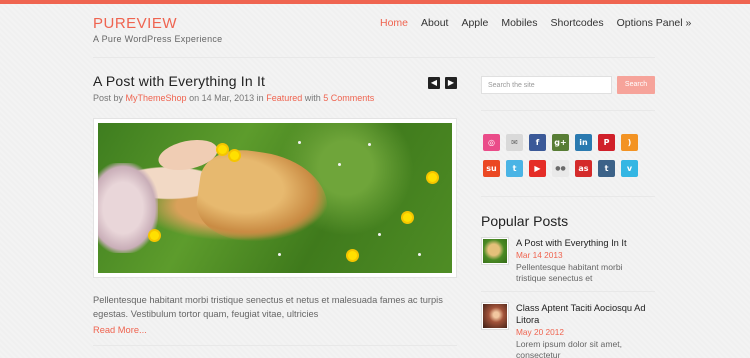 The image size is (750, 358). I want to click on post-date: 14 Mar, 2013, so click(228, 98).